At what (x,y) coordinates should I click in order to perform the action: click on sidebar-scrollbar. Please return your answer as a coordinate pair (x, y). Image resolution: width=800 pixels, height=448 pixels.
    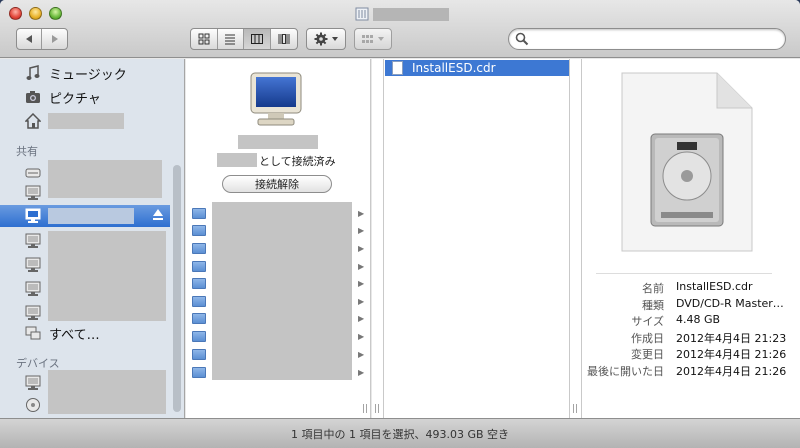
    Looking at the image, I should click on (177, 288).